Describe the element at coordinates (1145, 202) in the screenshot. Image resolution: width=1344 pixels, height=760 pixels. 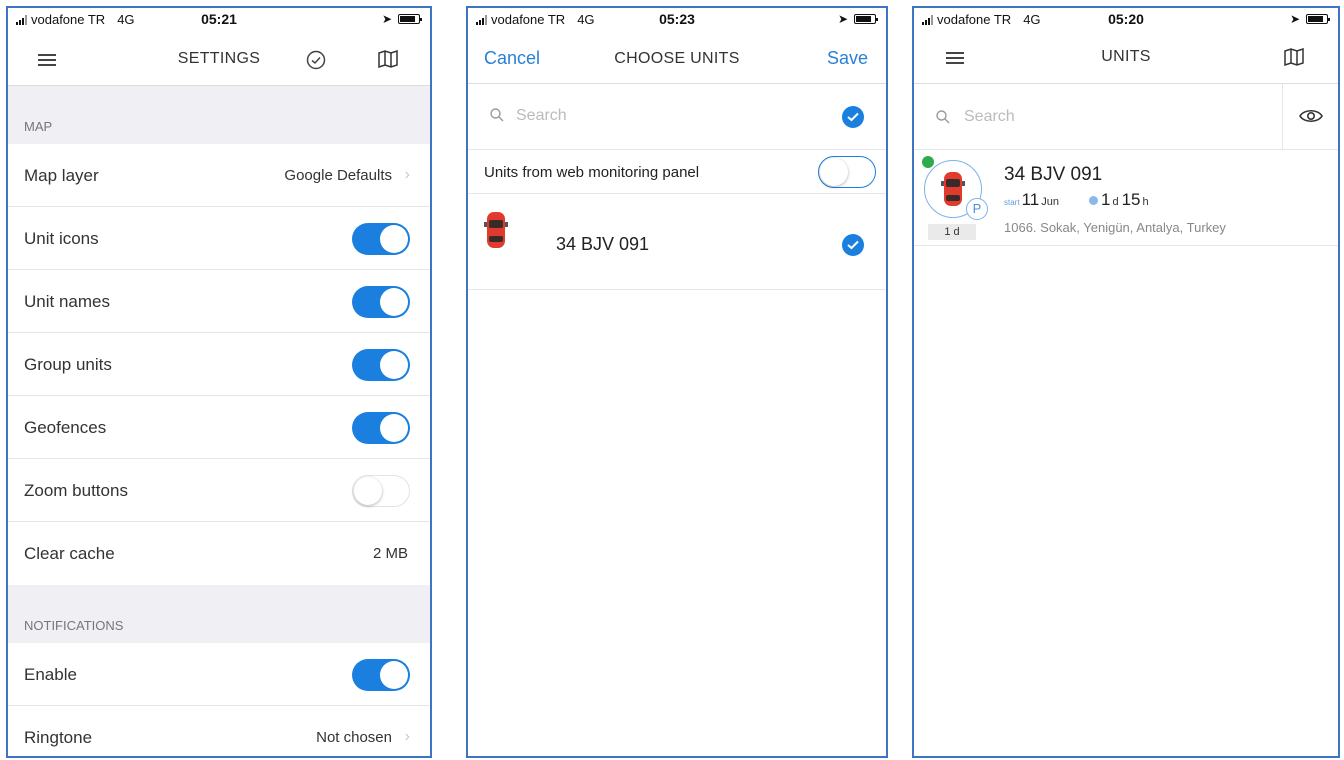
I see `duration-hours-unit: h` at that location.